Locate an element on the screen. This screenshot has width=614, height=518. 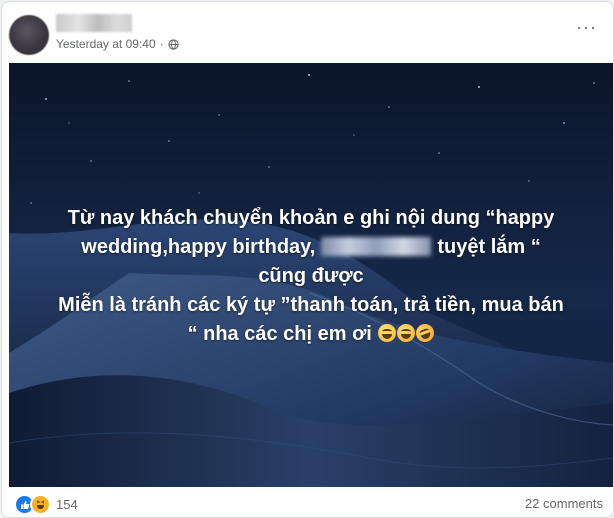
author-name-redacted is located at coordinates (94, 23).